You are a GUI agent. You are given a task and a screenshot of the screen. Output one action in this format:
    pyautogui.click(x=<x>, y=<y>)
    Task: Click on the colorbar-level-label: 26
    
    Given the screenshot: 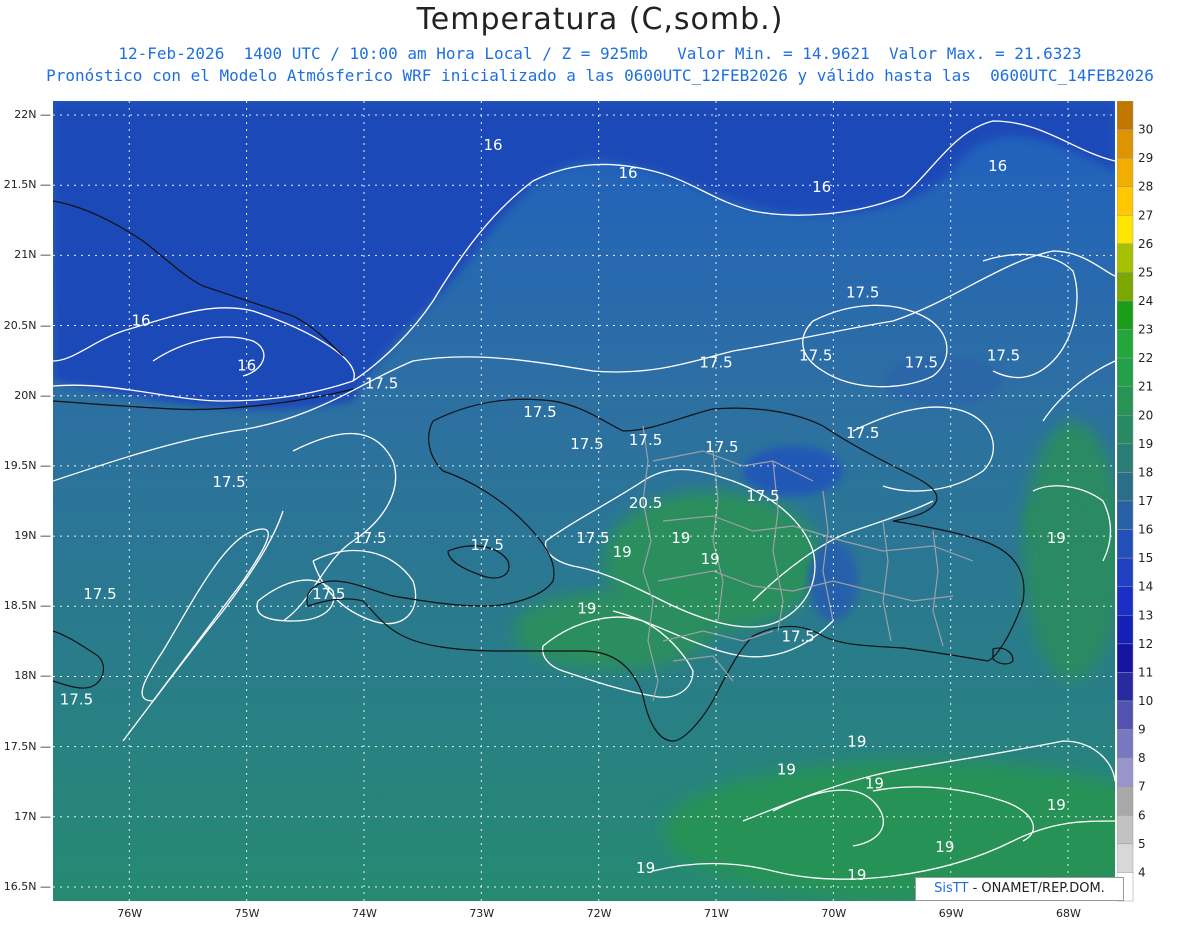 What is the action you would take?
    pyautogui.click(x=1145, y=244)
    